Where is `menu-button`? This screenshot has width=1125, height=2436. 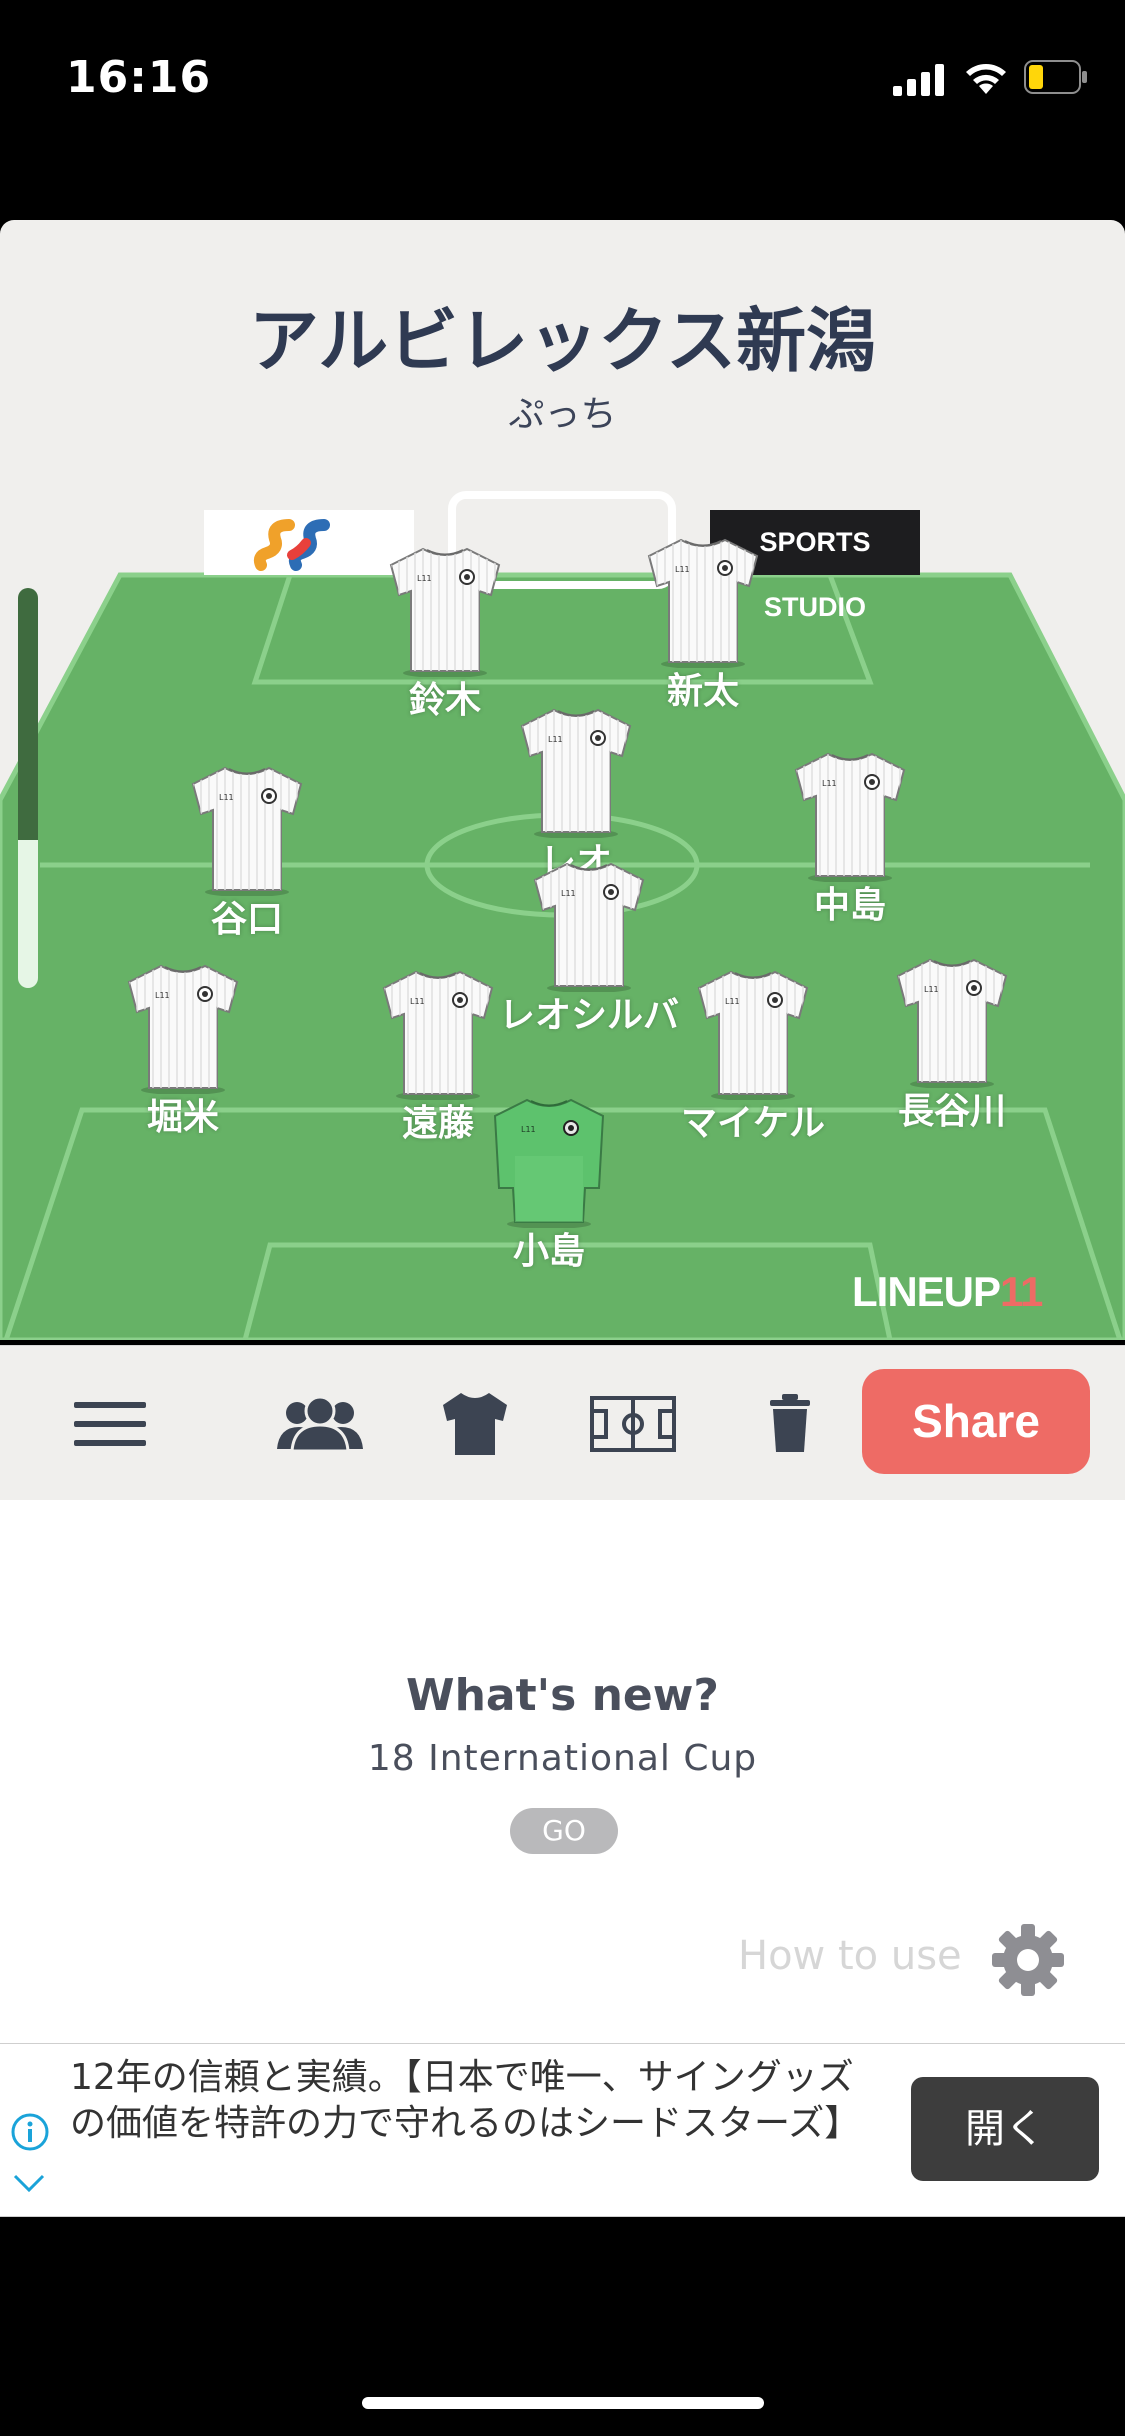 menu-button is located at coordinates (110, 1423).